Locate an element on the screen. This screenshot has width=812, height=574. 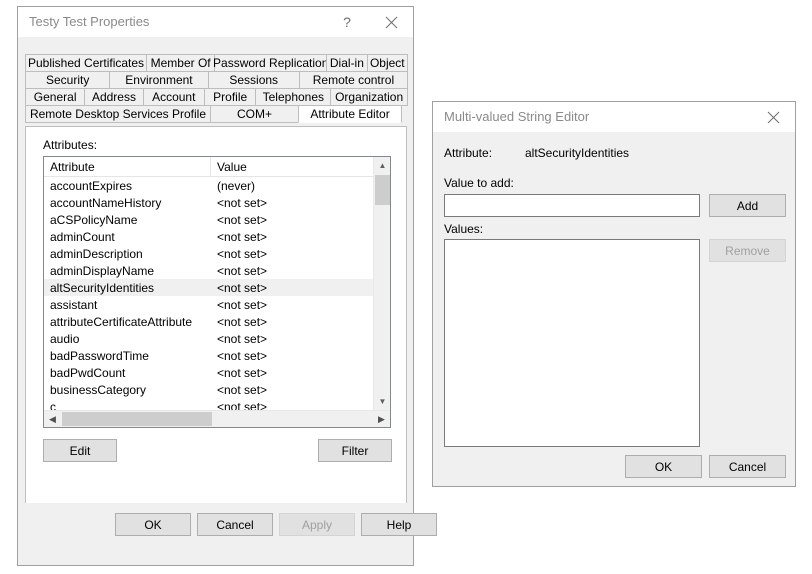
tab-environment: Environment is located at coordinates (159, 80).